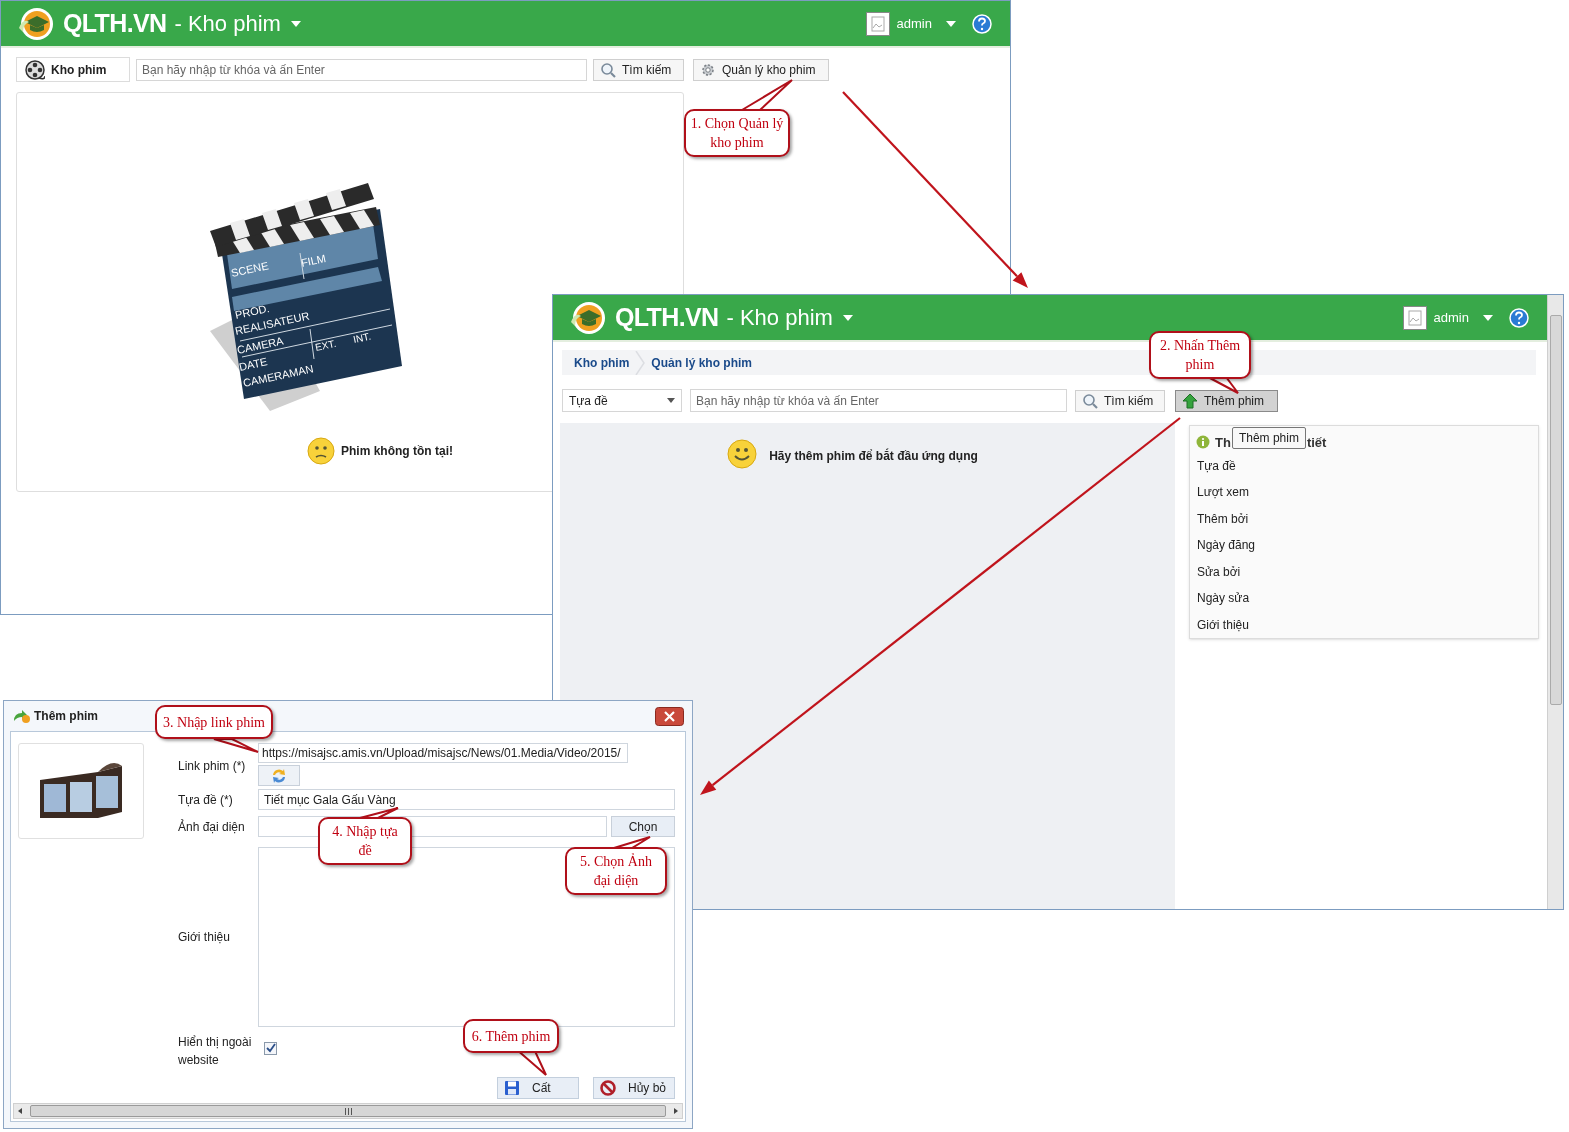 Image resolution: width=1569 pixels, height=1132 pixels. I want to click on title-input: Tiết mục Gala Gấu Vàng, so click(466, 799).